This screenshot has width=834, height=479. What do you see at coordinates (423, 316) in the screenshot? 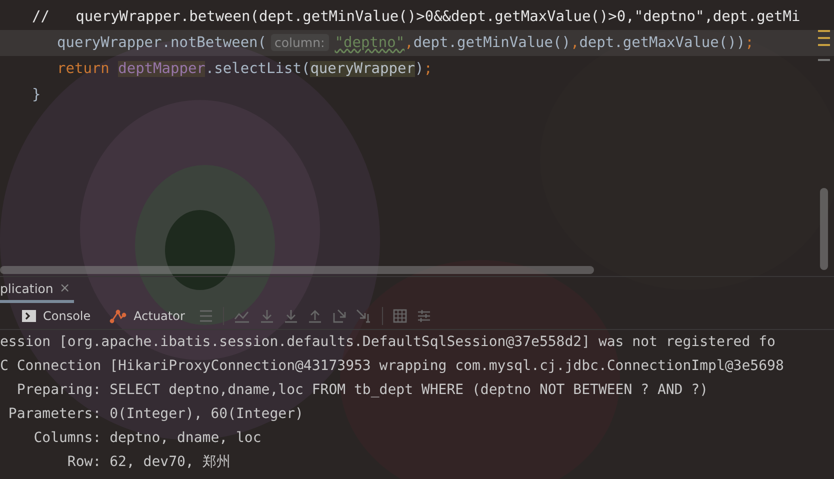
I see `settings-icon` at bounding box center [423, 316].